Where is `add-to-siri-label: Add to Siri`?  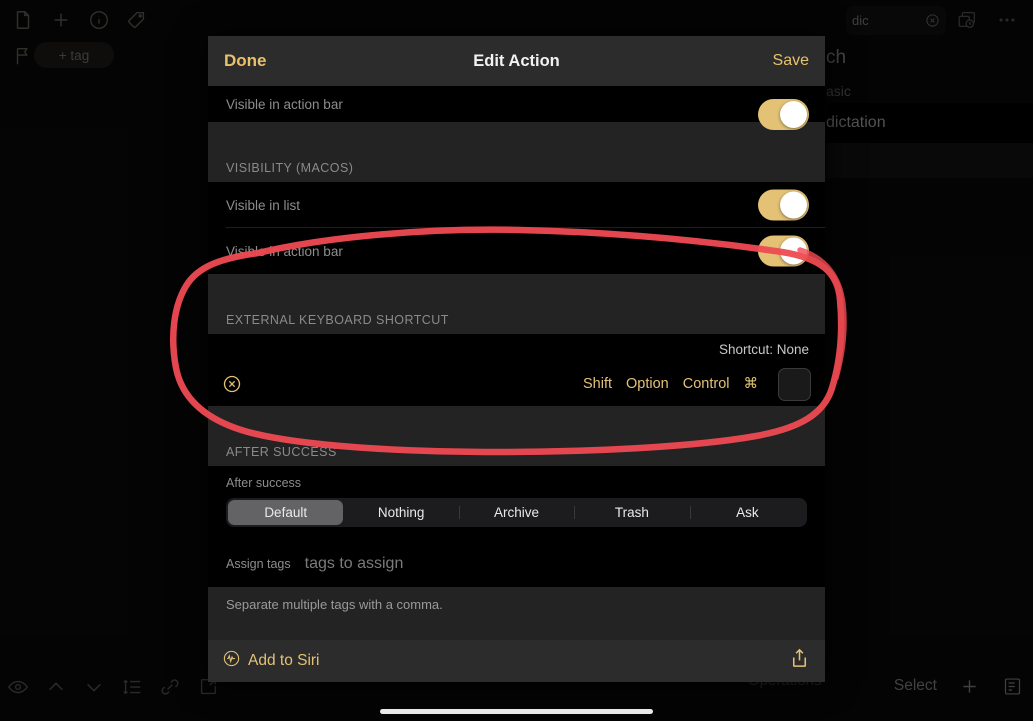 add-to-siri-label: Add to Siri is located at coordinates (284, 660).